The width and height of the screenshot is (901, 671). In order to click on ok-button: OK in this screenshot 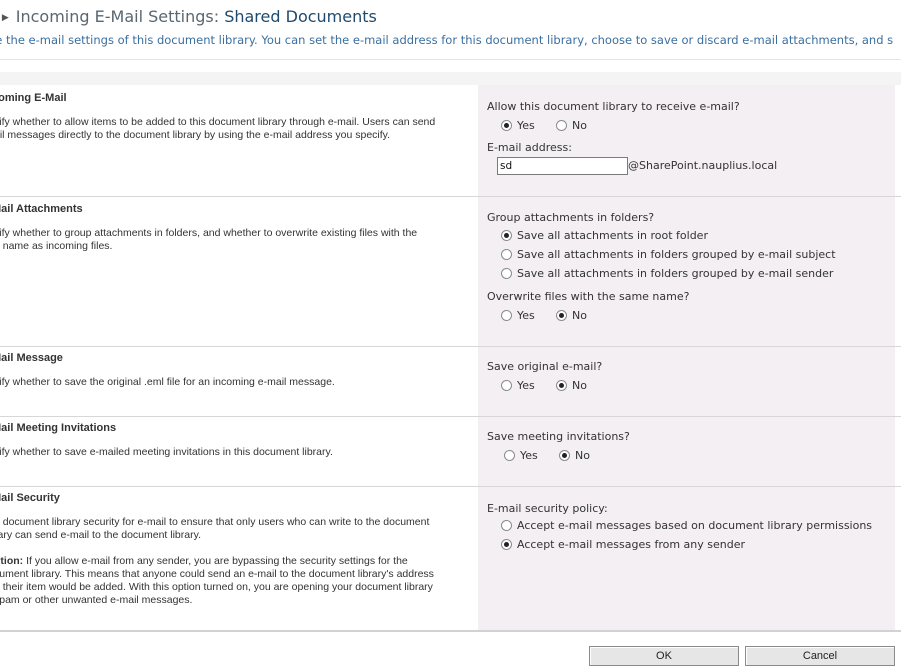, I will do `click(664, 656)`.